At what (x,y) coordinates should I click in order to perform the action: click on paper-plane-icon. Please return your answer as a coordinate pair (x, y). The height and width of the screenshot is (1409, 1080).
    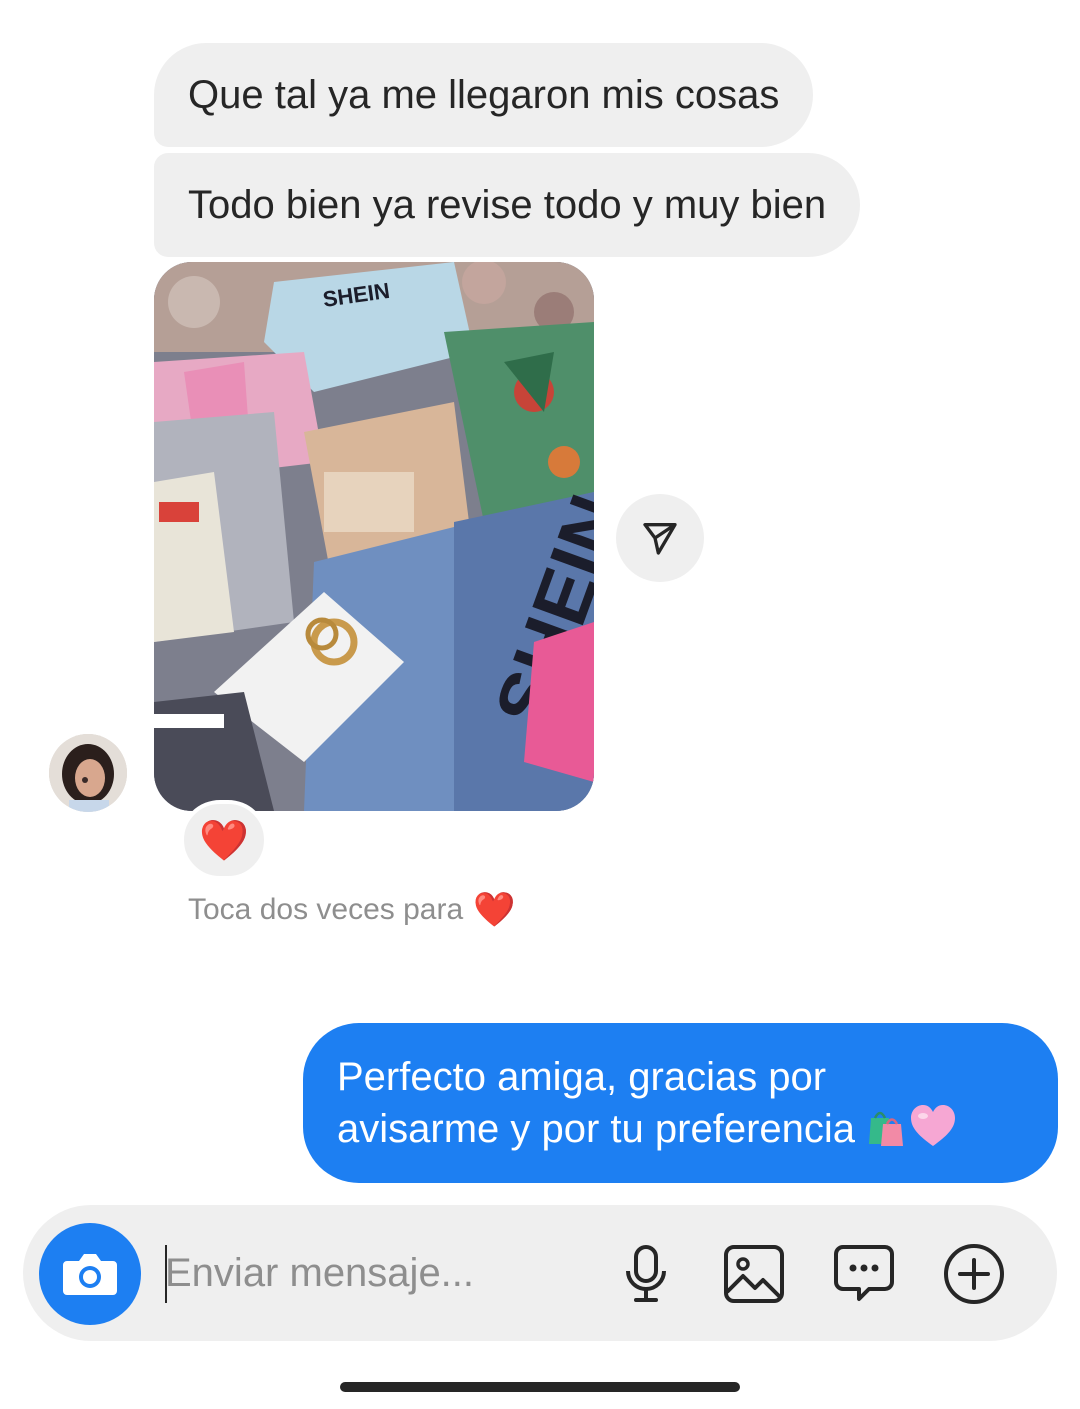
    Looking at the image, I should click on (660, 539).